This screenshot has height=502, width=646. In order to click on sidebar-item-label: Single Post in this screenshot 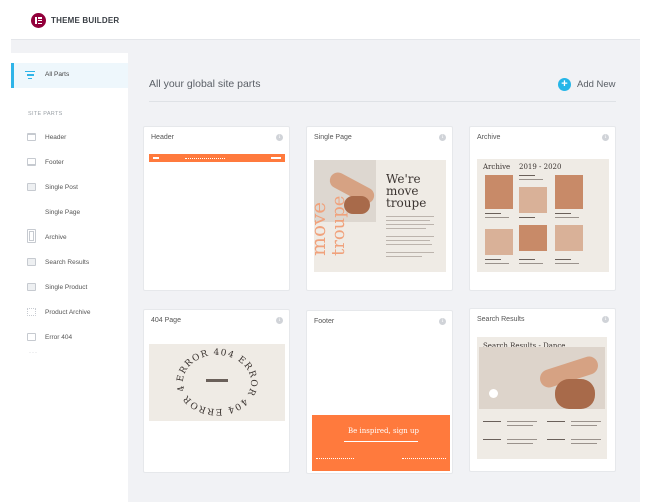, I will do `click(61, 187)`.